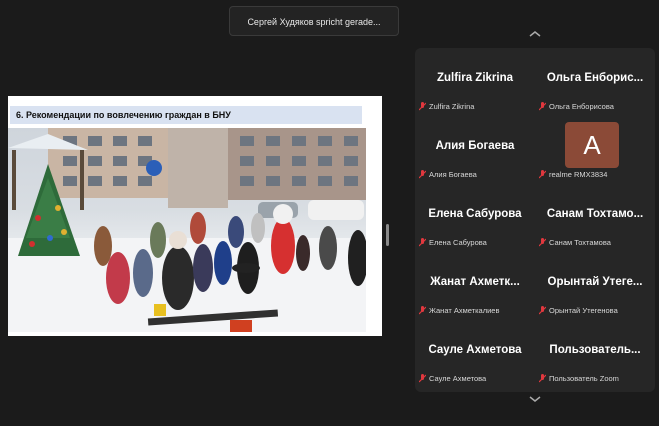 The height and width of the screenshot is (426, 659). Describe the element at coordinates (535, 34) in the screenshot. I see `chevron-up-icon` at that location.